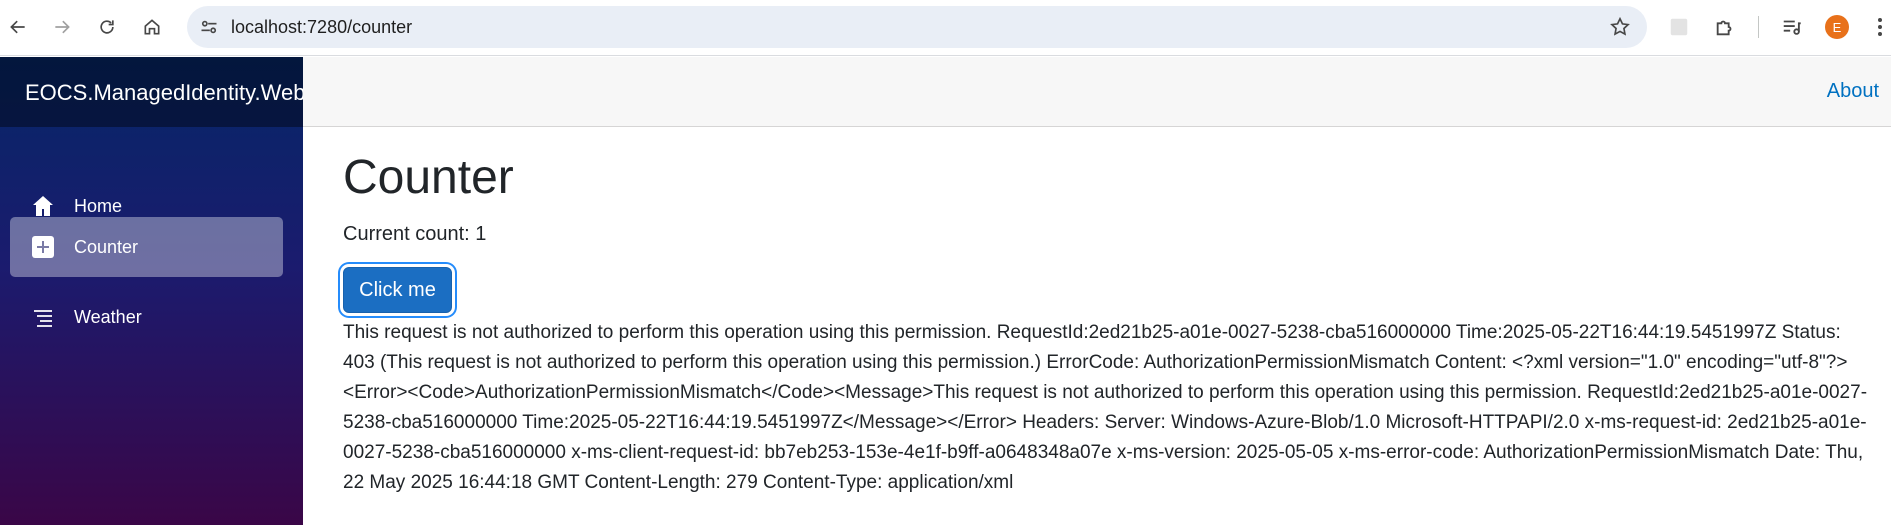  I want to click on nav-item-label: Home, so click(98, 205).